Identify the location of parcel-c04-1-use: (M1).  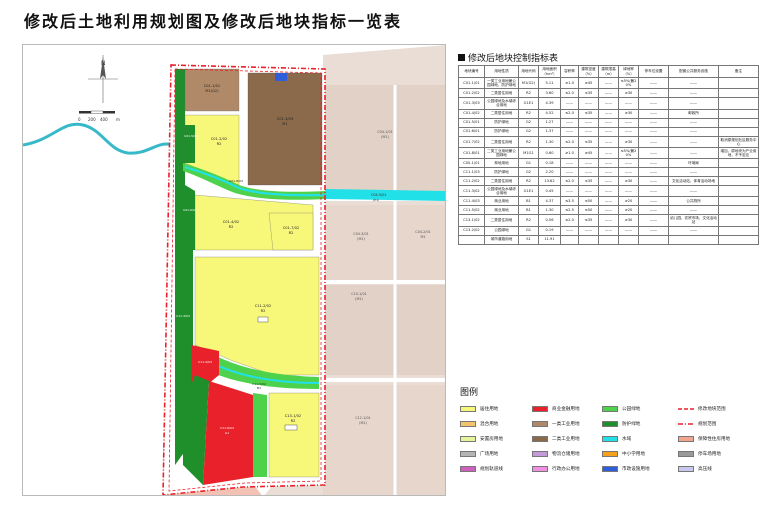
(385, 137).